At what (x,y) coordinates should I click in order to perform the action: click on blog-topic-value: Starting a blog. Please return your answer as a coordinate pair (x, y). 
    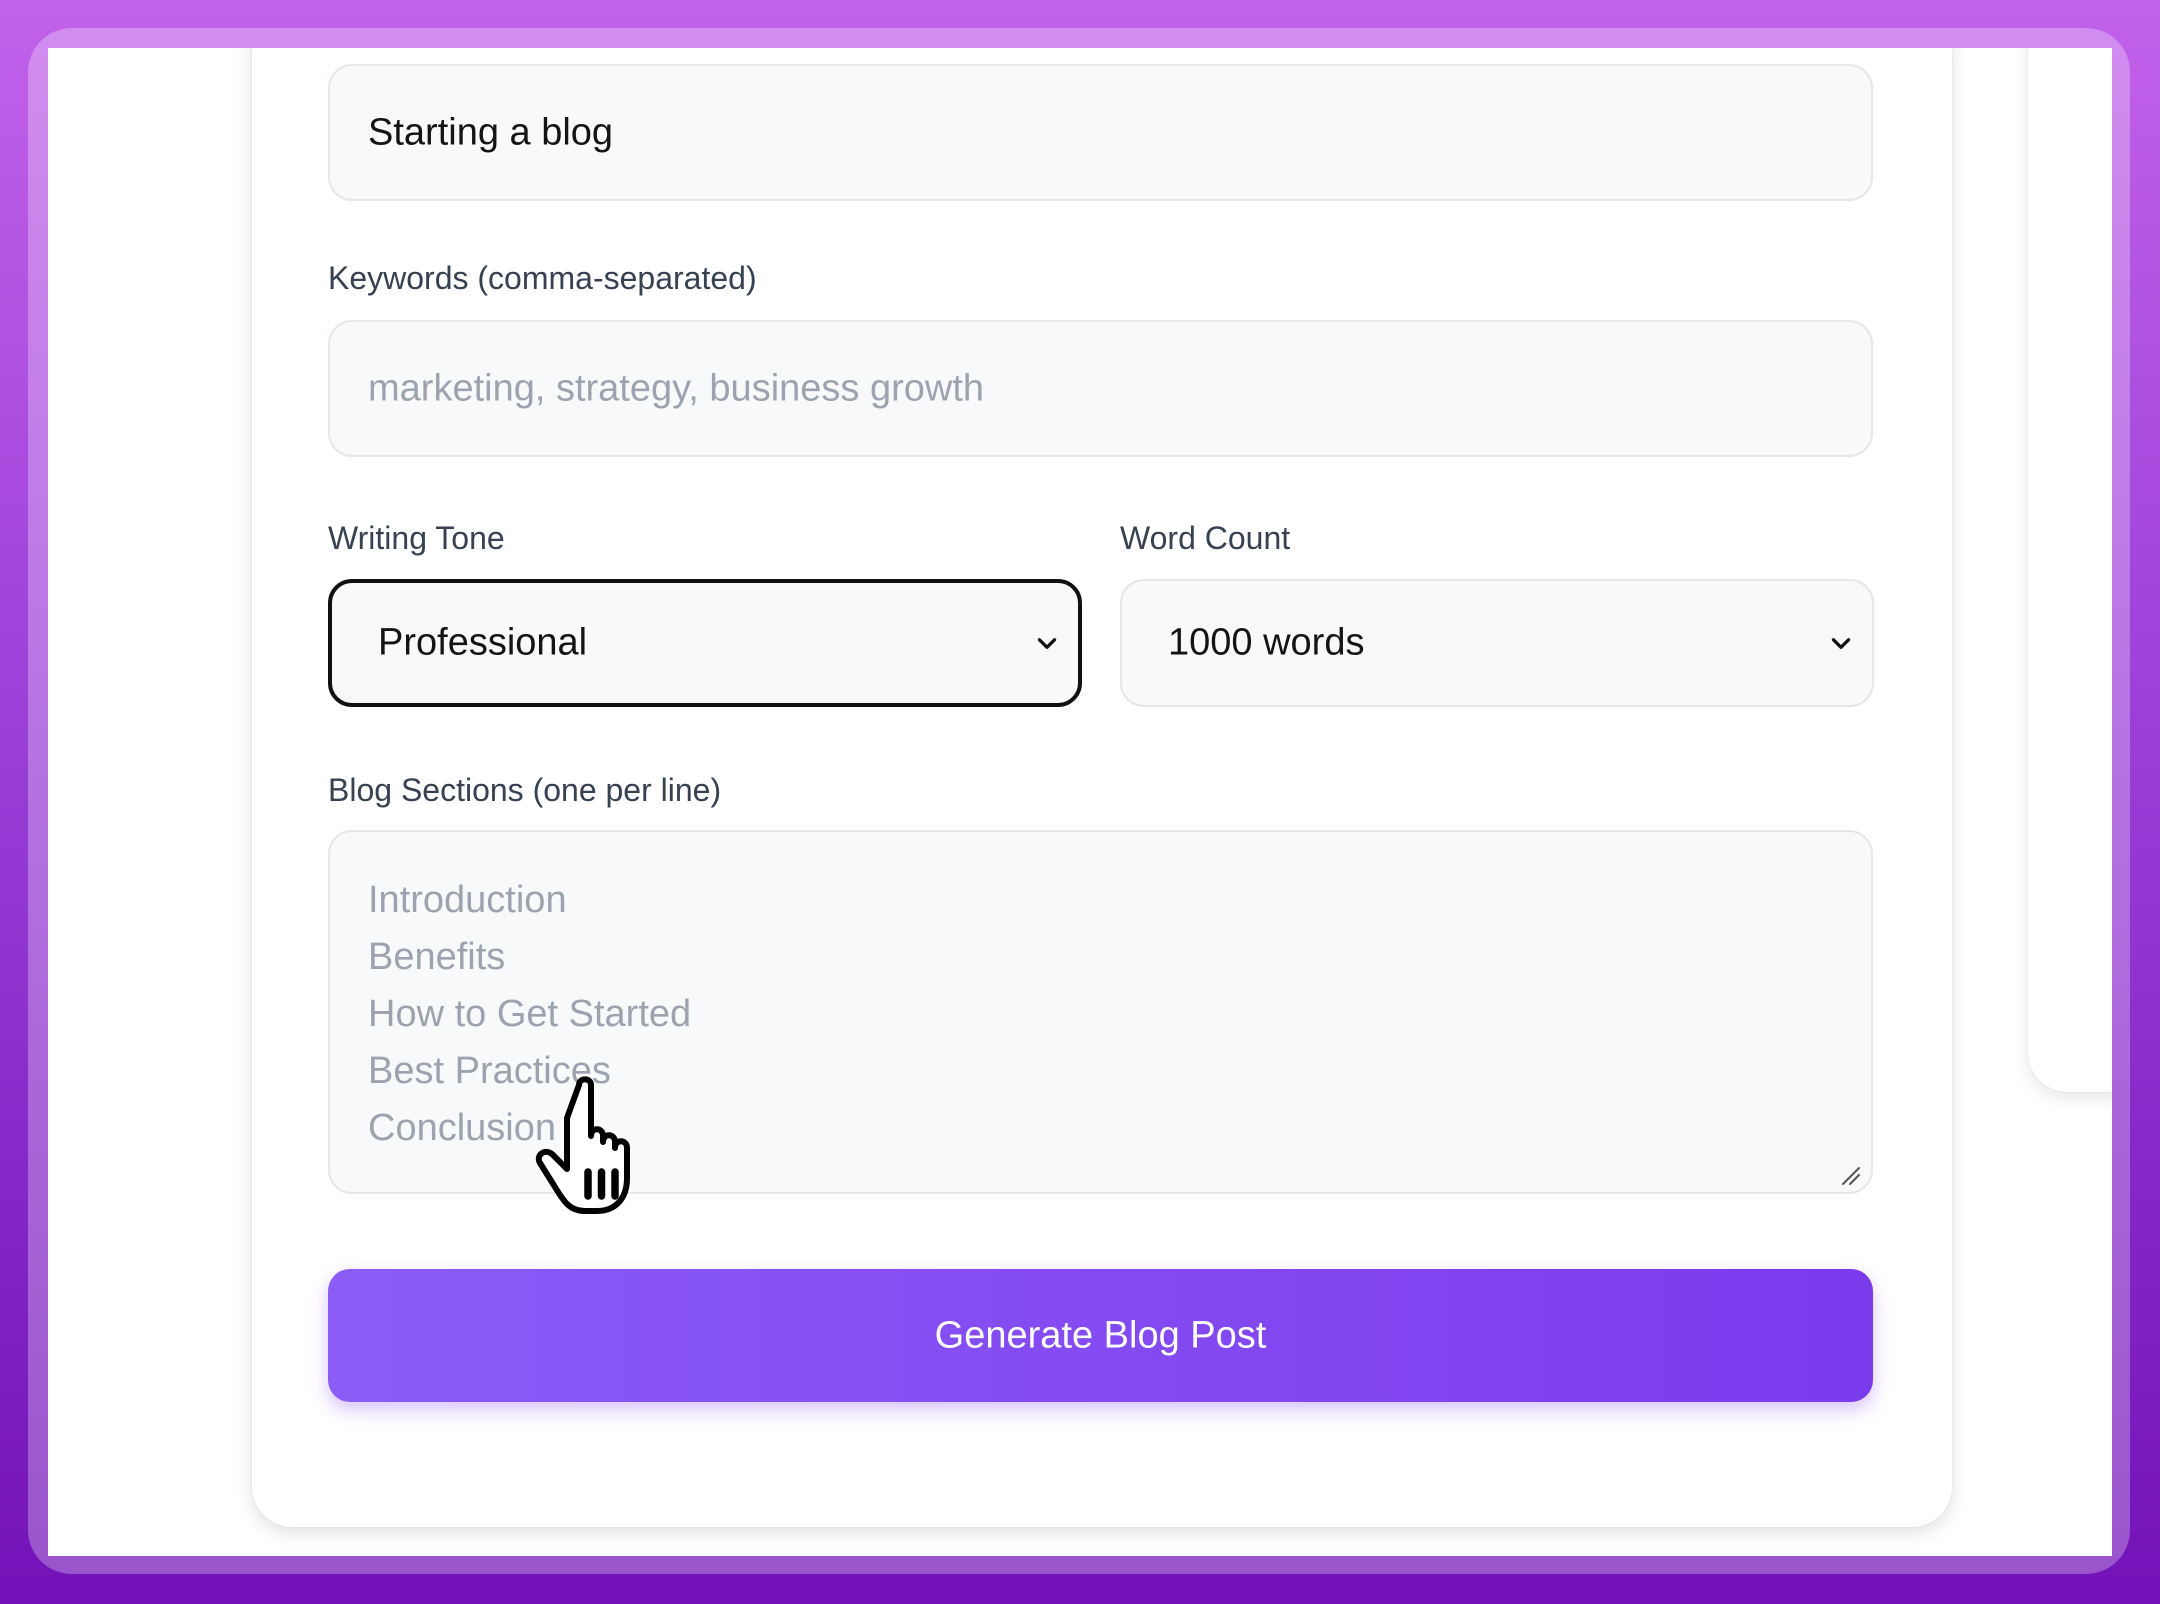
    Looking at the image, I should click on (491, 132).